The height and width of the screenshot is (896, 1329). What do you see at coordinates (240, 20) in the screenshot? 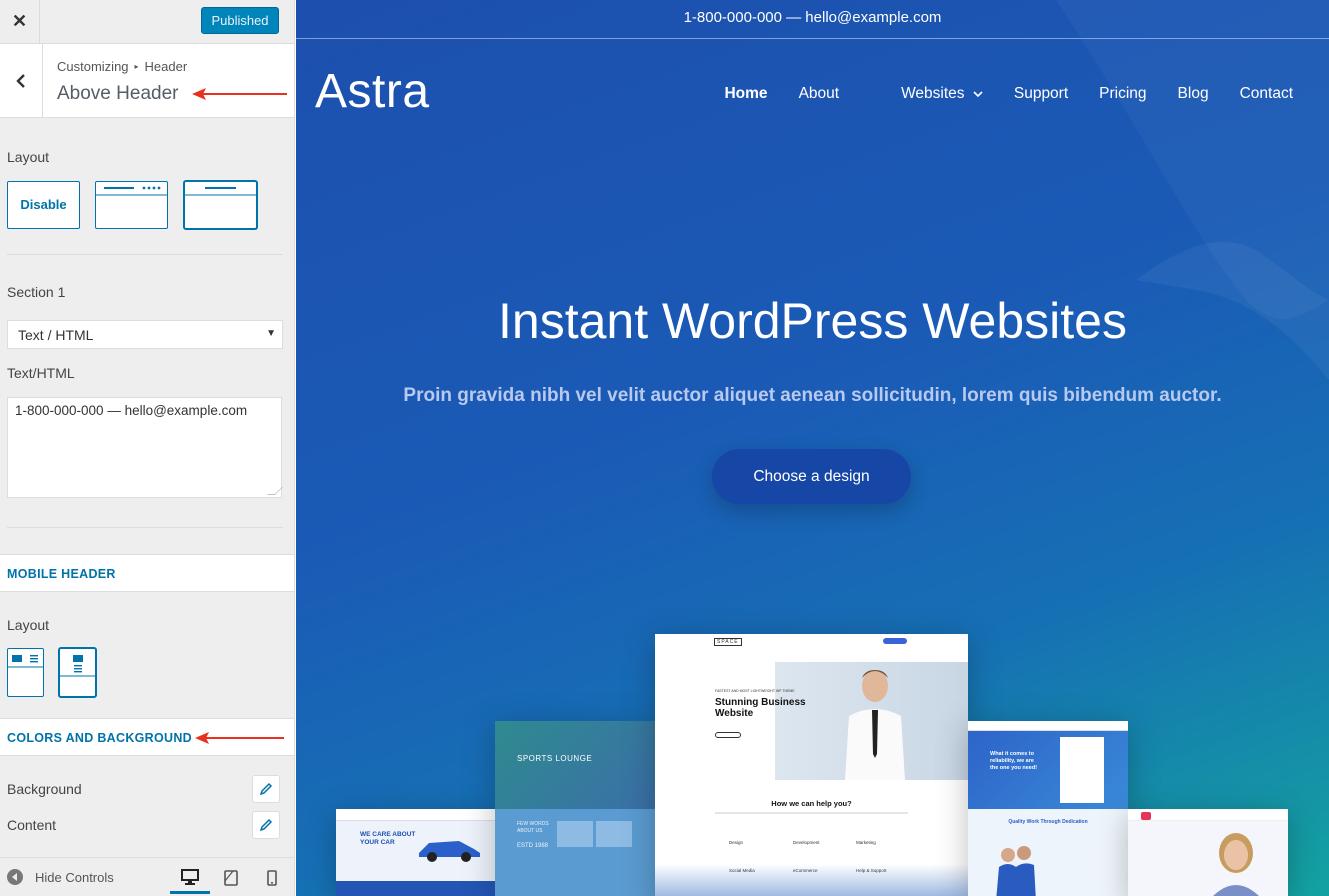
I see `publish-button: Published` at bounding box center [240, 20].